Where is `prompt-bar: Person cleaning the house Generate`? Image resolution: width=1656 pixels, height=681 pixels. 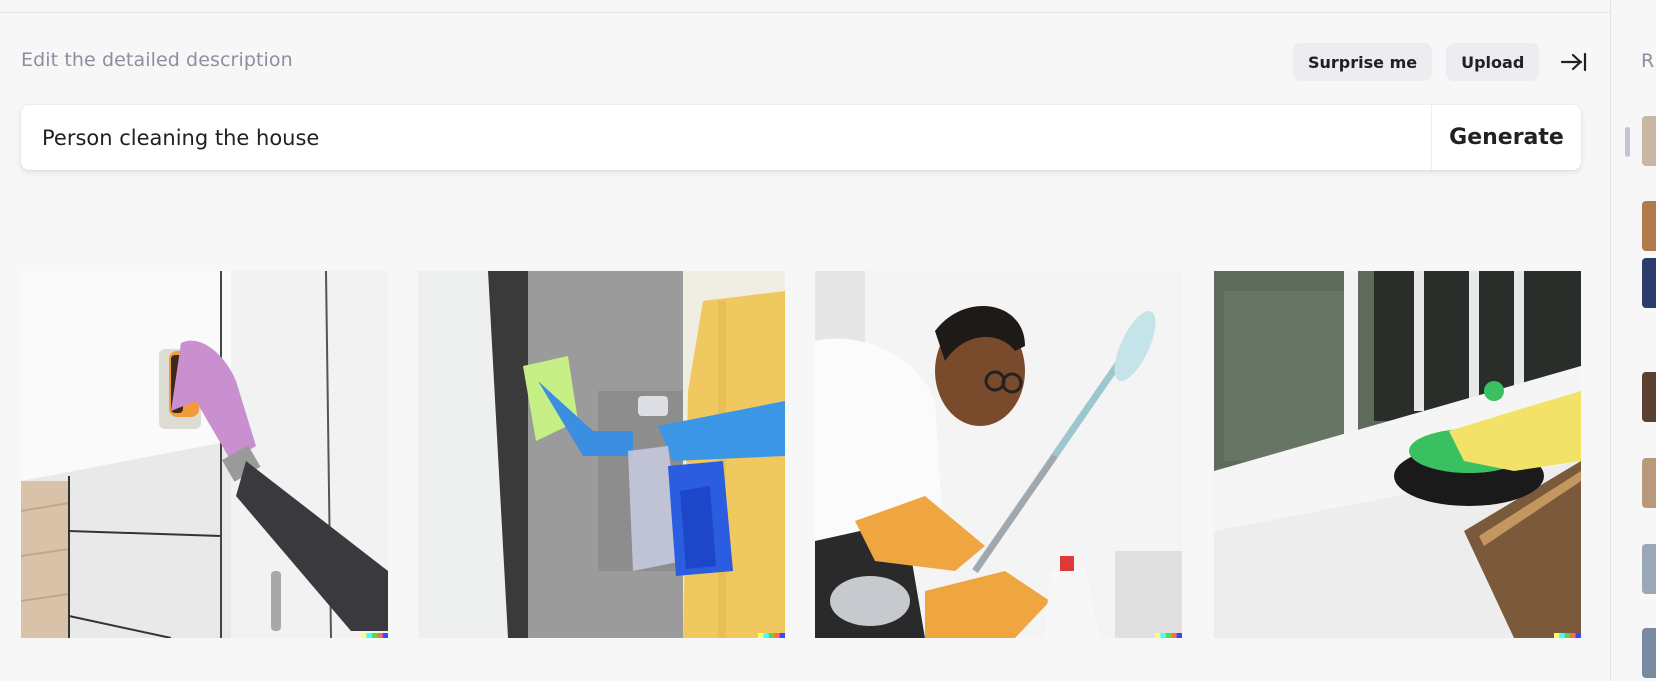 prompt-bar: Person cleaning the house Generate is located at coordinates (801, 137).